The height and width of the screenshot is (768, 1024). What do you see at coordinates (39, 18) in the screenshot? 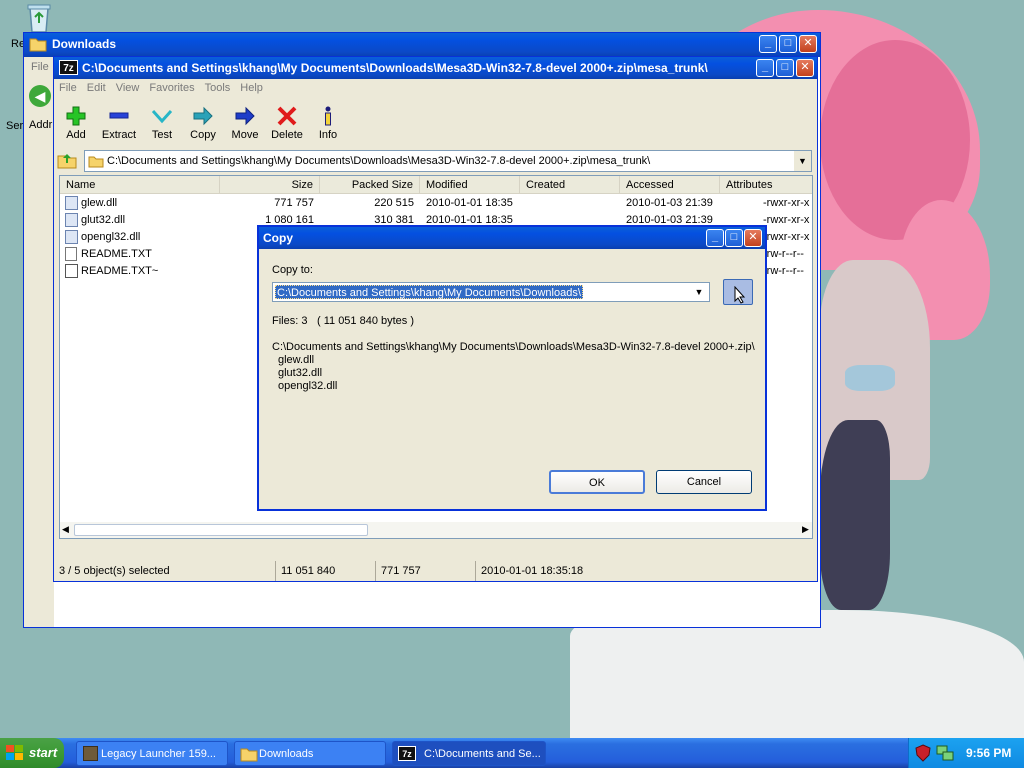
I see `recycle-bin-icon` at bounding box center [39, 18].